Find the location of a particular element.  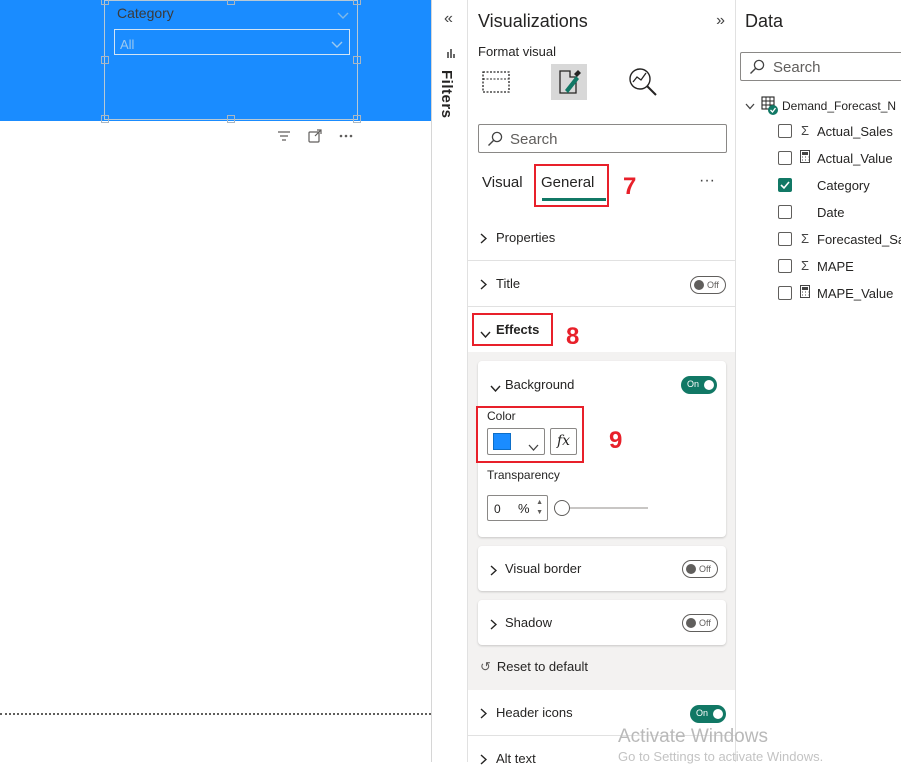

collapse-filters-icon: « is located at coordinates (448, 19).